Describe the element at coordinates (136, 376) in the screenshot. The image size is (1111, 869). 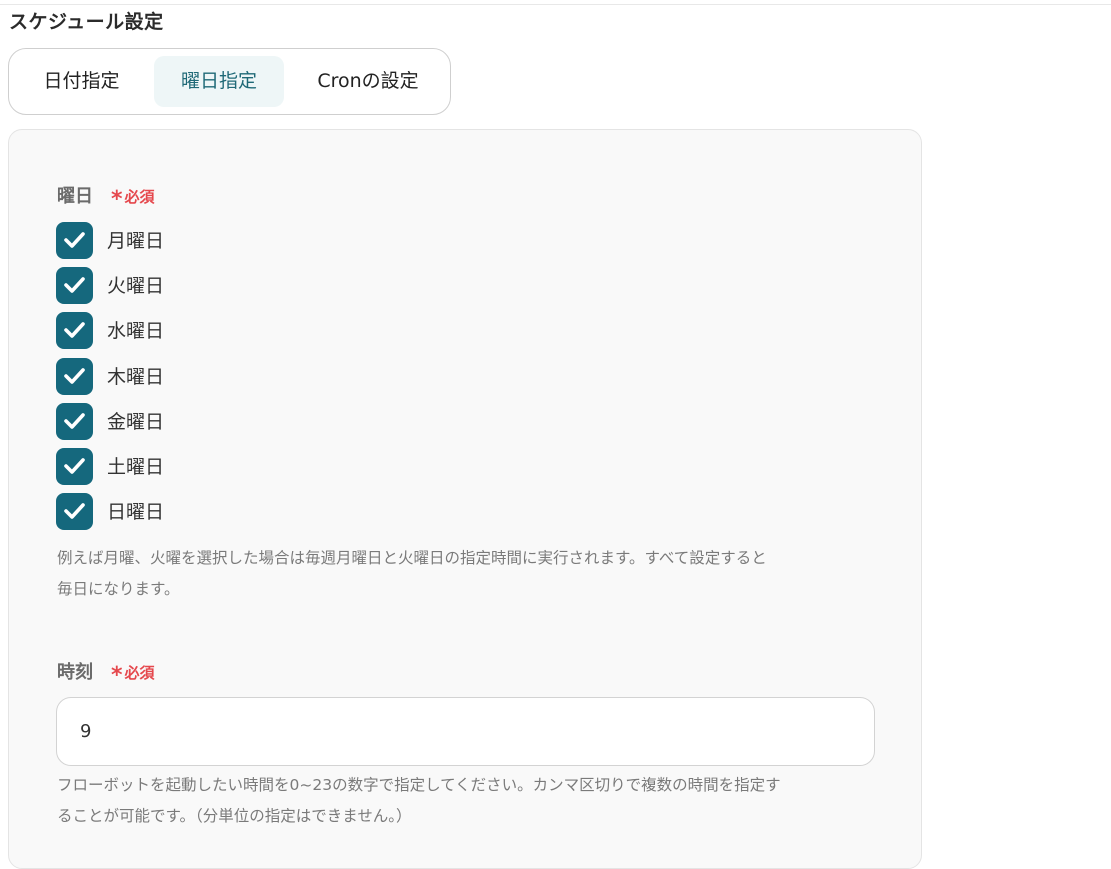
I see `option-label: 木曜日` at that location.